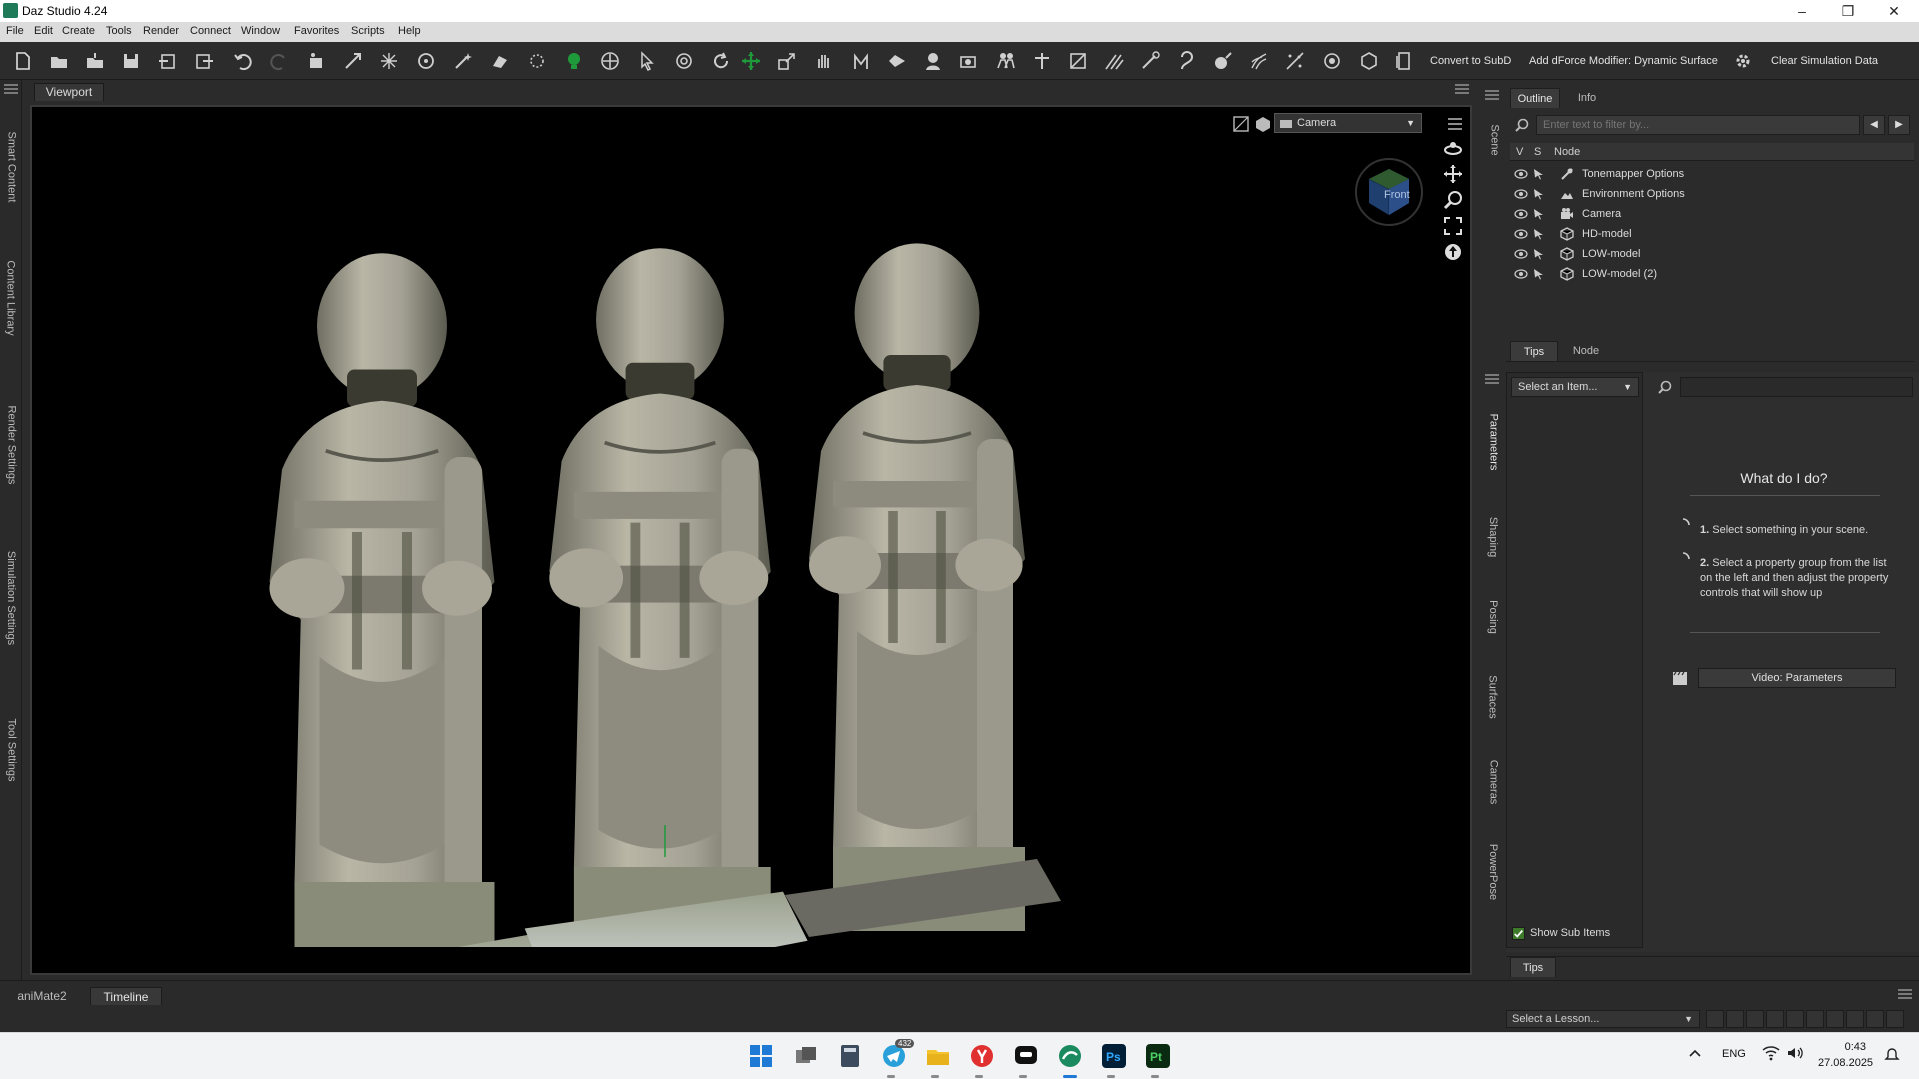  What do you see at coordinates (1042, 61) in the screenshot?
I see `joint-icon` at bounding box center [1042, 61].